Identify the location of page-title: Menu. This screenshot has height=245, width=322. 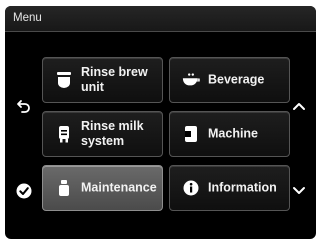
(27, 18).